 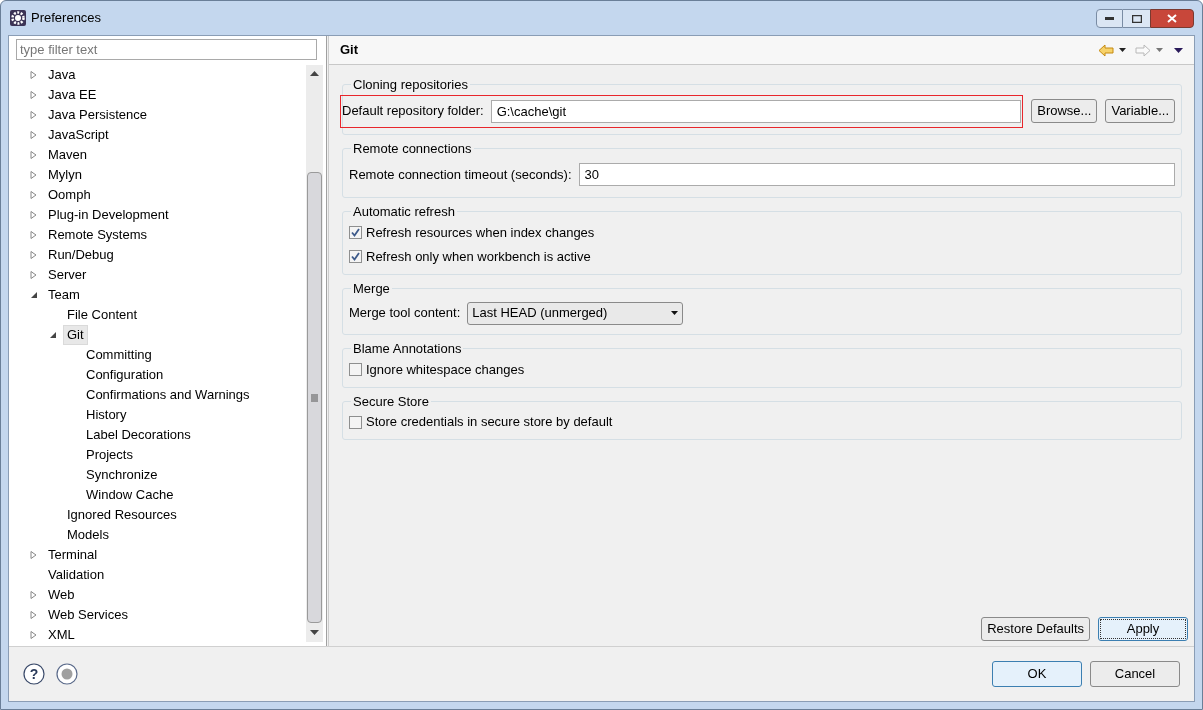 What do you see at coordinates (61, 635) in the screenshot?
I see `tree-item: XML` at bounding box center [61, 635].